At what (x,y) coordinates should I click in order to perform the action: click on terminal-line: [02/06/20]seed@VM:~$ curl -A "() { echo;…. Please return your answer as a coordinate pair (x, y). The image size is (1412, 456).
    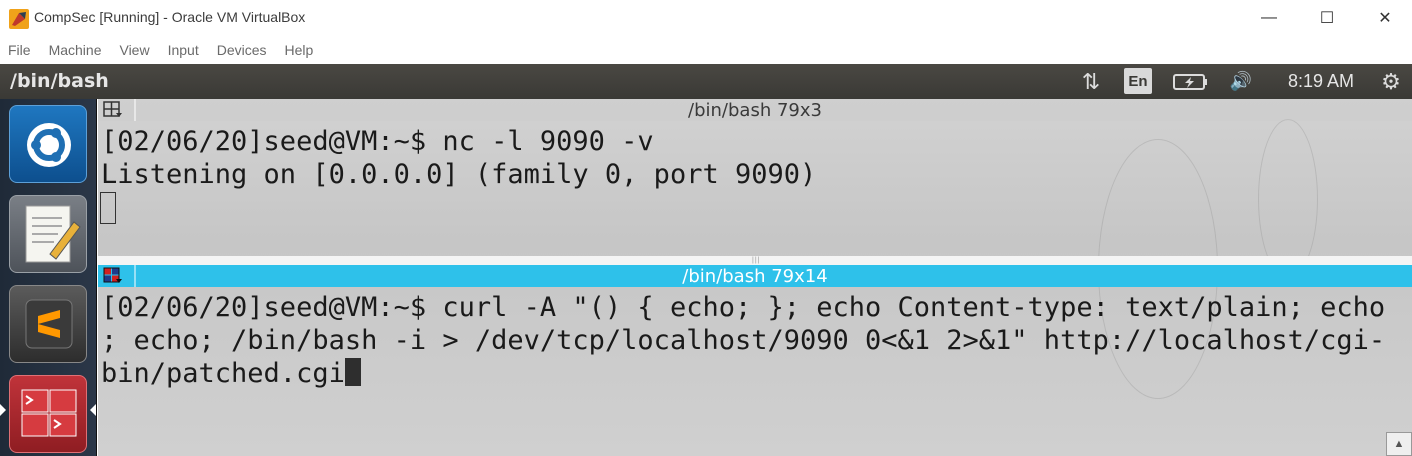
    Looking at the image, I should click on (743, 307).